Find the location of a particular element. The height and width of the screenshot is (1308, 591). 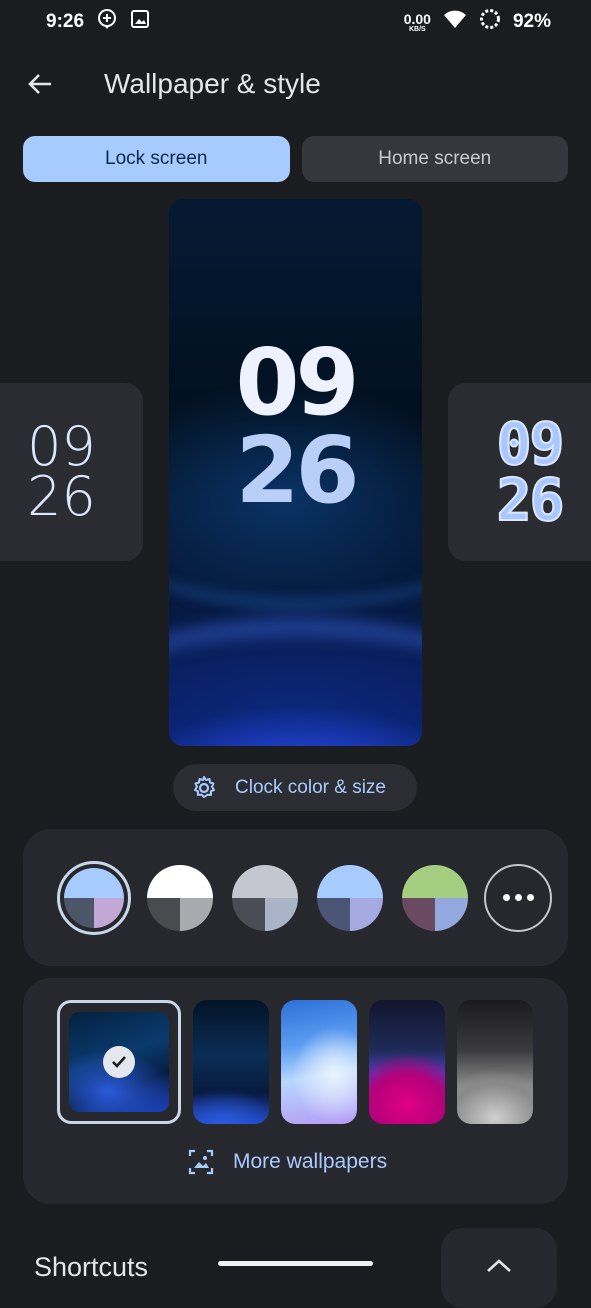

arrow-left-icon is located at coordinates (39, 84).